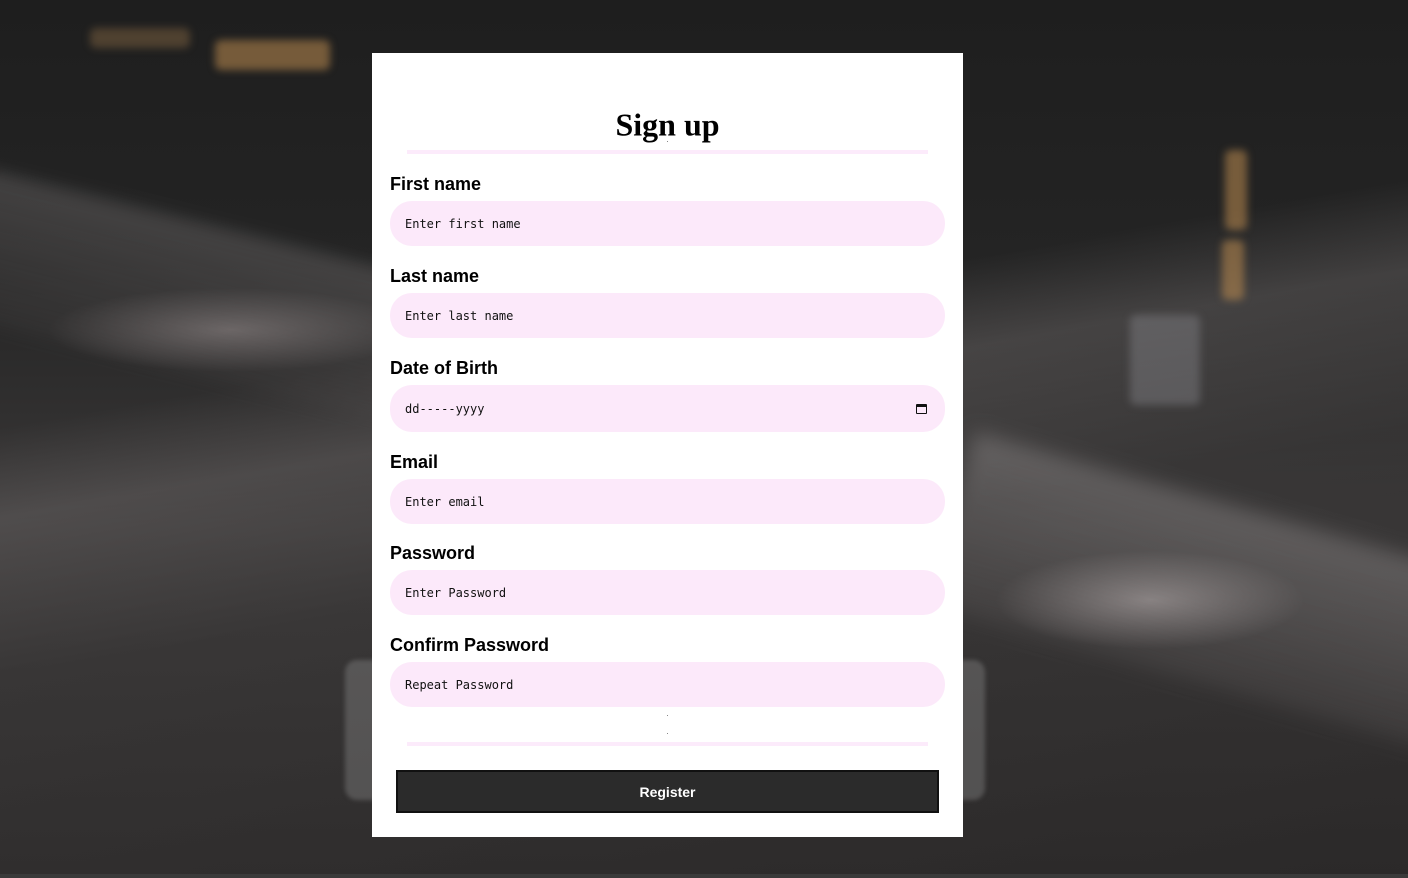 The width and height of the screenshot is (1408, 878). Describe the element at coordinates (667, 684) in the screenshot. I see `confirm-password-input: Repeat Password` at that location.